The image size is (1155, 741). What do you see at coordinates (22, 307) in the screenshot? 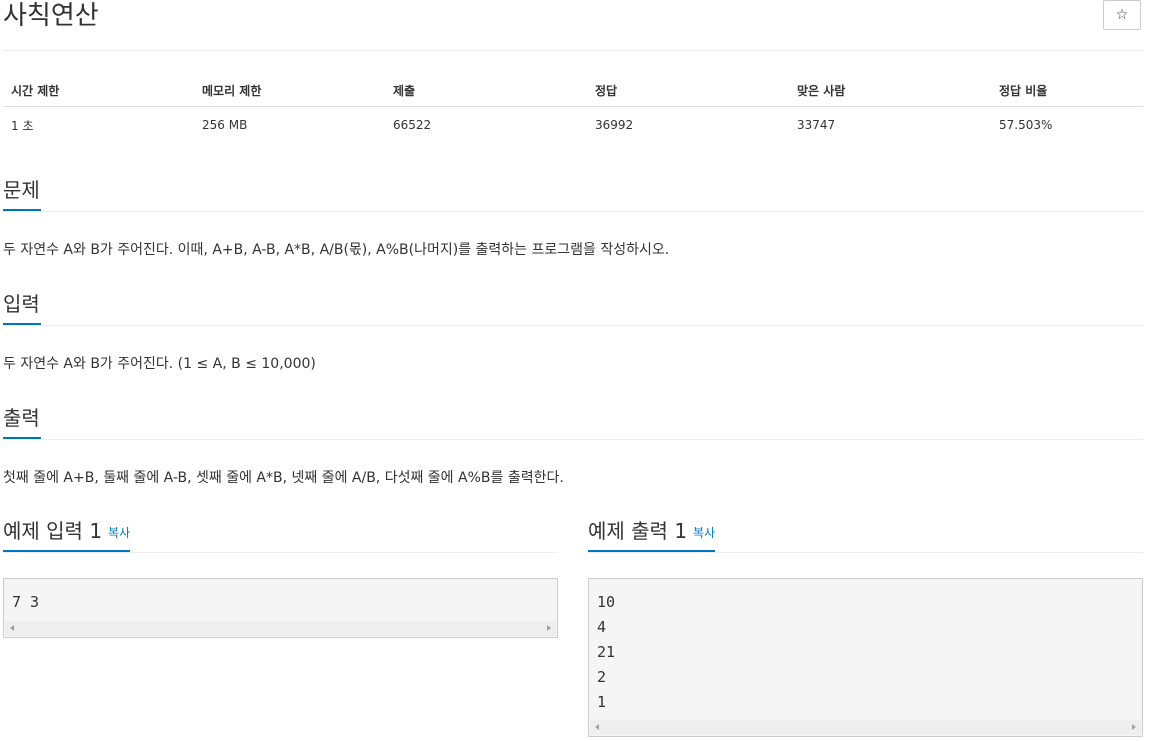
I see `input-heading: 입력` at bounding box center [22, 307].